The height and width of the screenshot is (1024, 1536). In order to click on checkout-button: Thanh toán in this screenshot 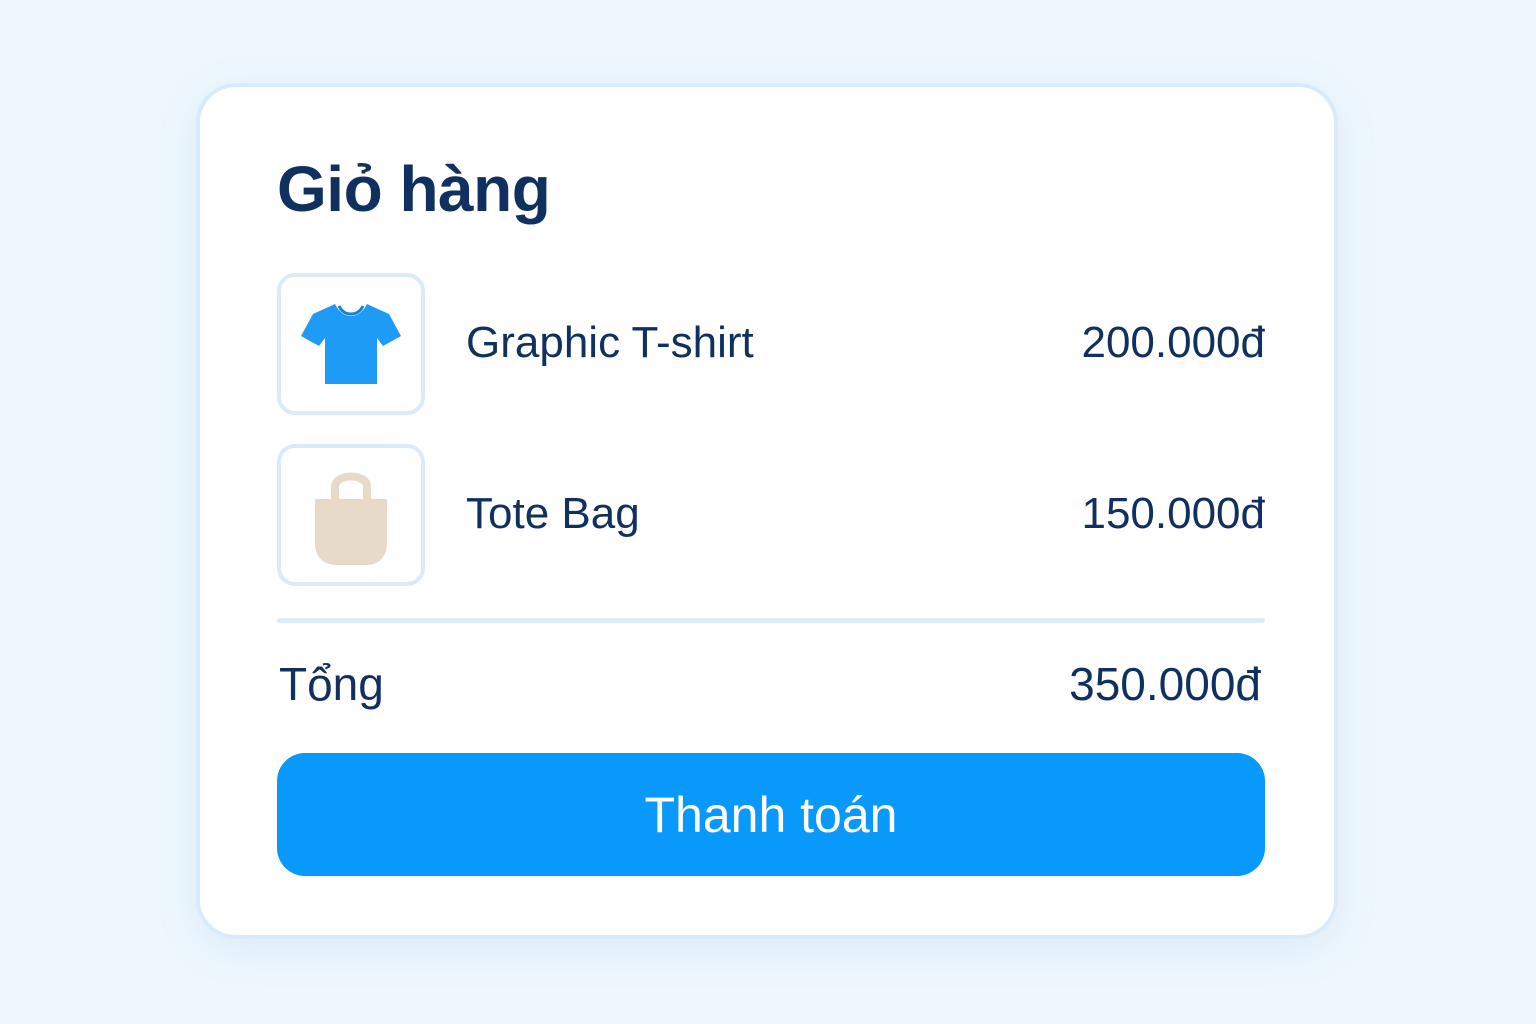, I will do `click(771, 814)`.